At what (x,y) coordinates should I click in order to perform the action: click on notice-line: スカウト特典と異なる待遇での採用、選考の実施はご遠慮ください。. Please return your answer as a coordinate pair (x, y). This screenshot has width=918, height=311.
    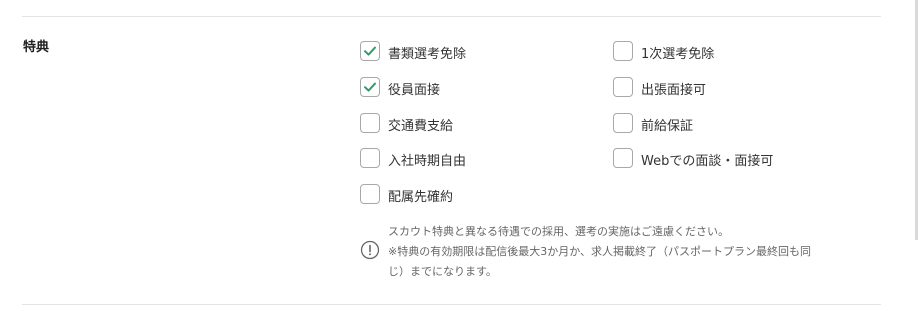
    Looking at the image, I should click on (558, 231).